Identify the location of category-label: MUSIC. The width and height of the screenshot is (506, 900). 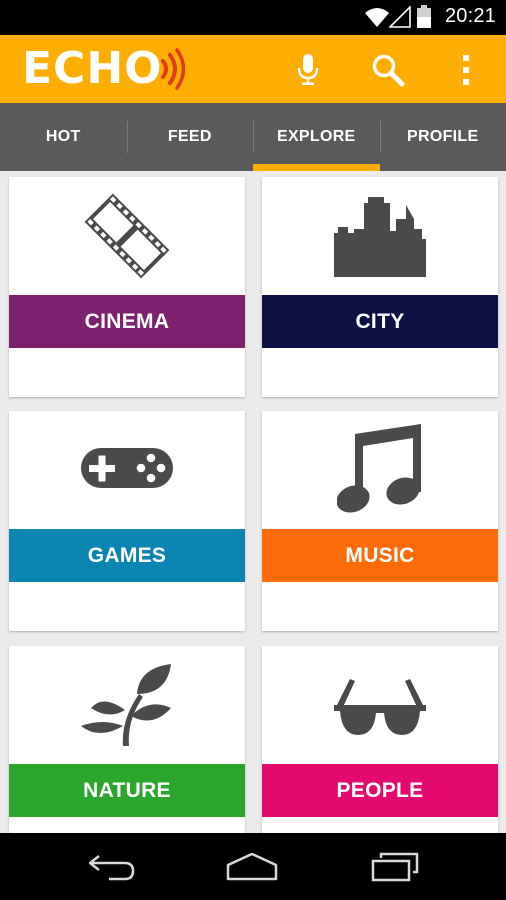
(380, 555).